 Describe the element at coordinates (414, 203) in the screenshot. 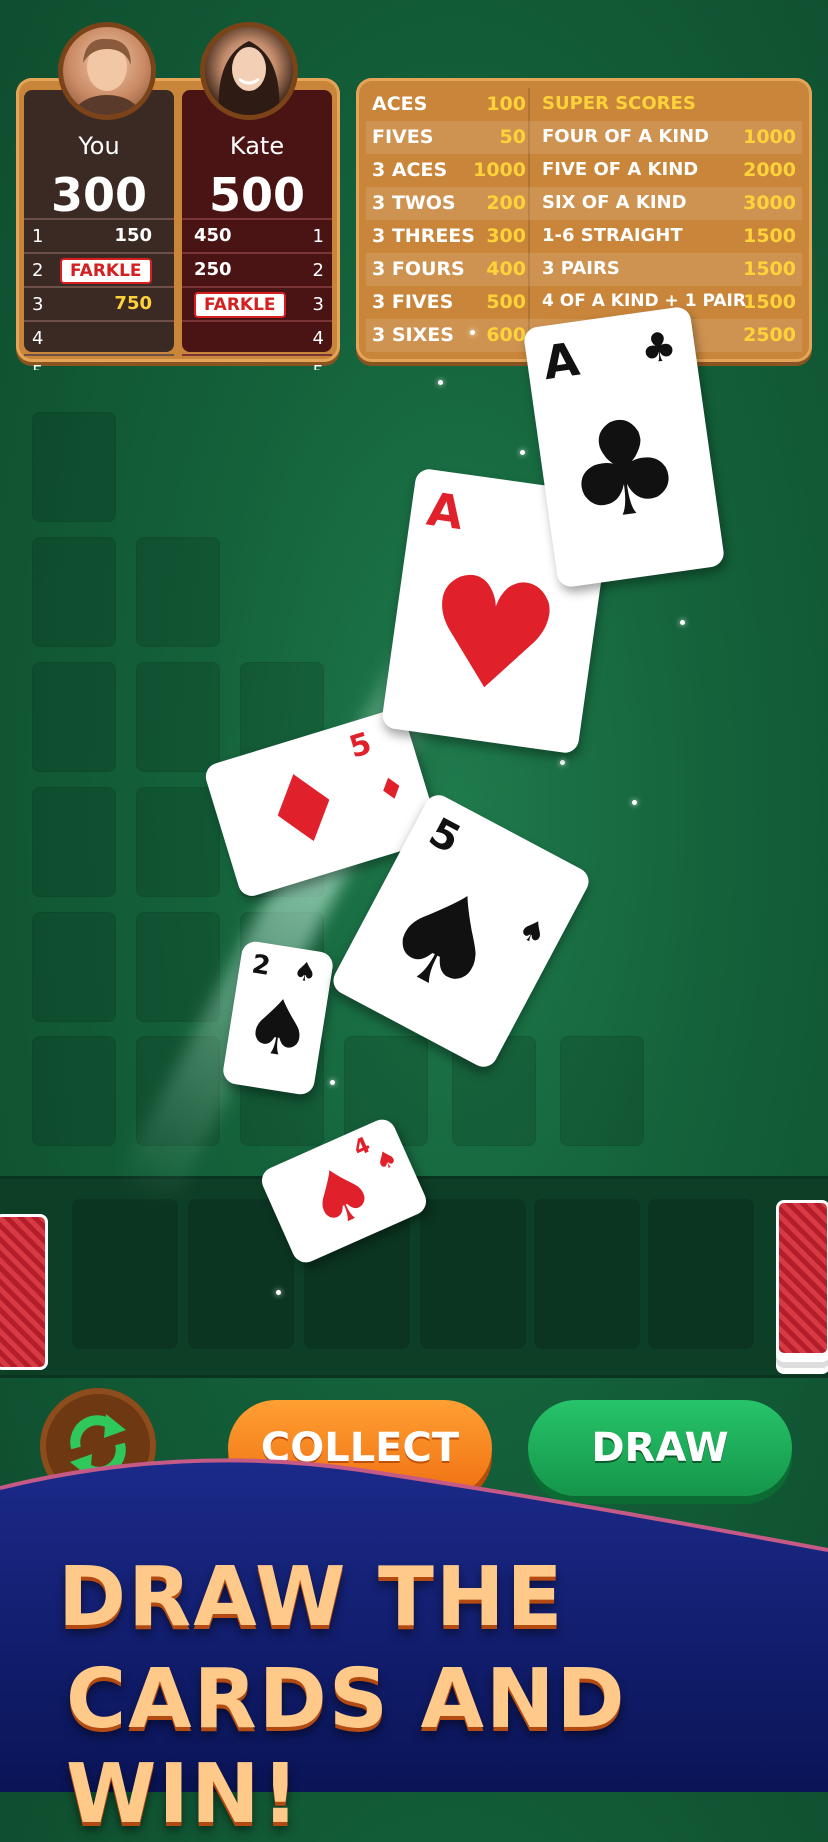

I see `combo-name: 3 TWOS` at that location.